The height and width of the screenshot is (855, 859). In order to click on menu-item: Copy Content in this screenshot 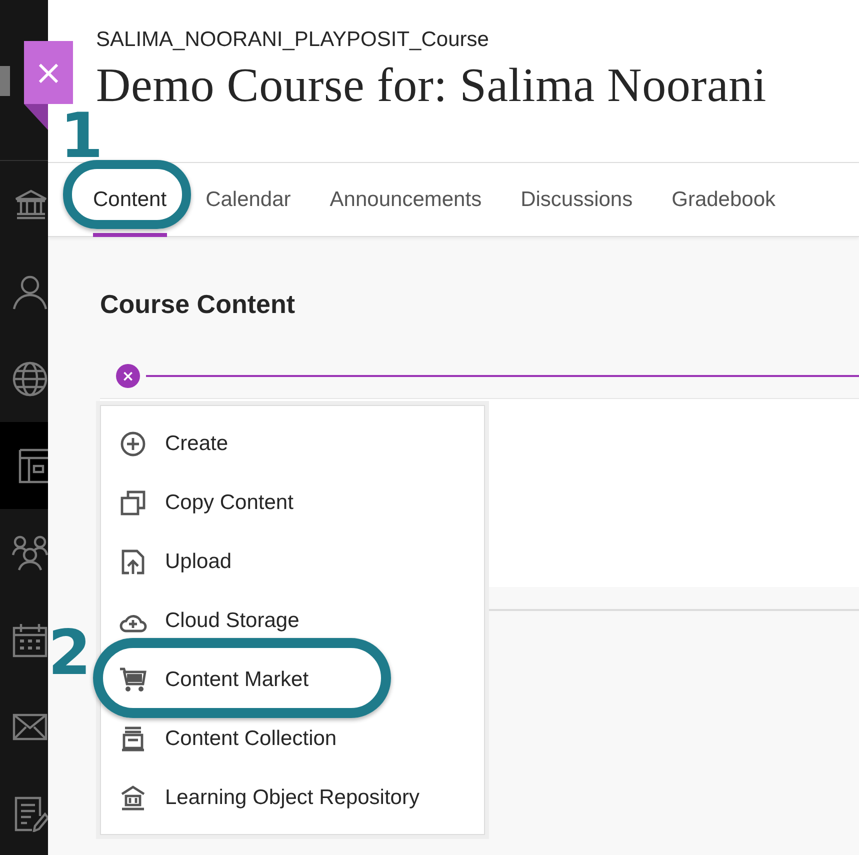, I will do `click(200, 502)`.